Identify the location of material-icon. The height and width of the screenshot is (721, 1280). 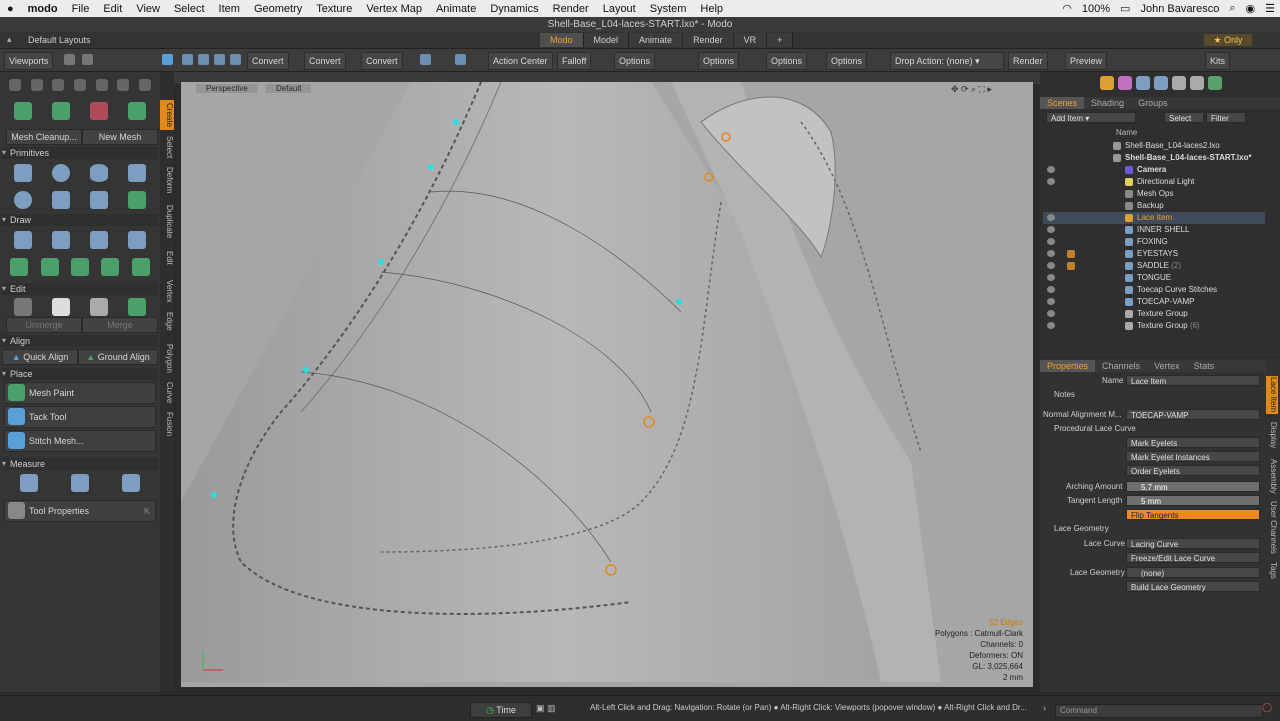
(1125, 83).